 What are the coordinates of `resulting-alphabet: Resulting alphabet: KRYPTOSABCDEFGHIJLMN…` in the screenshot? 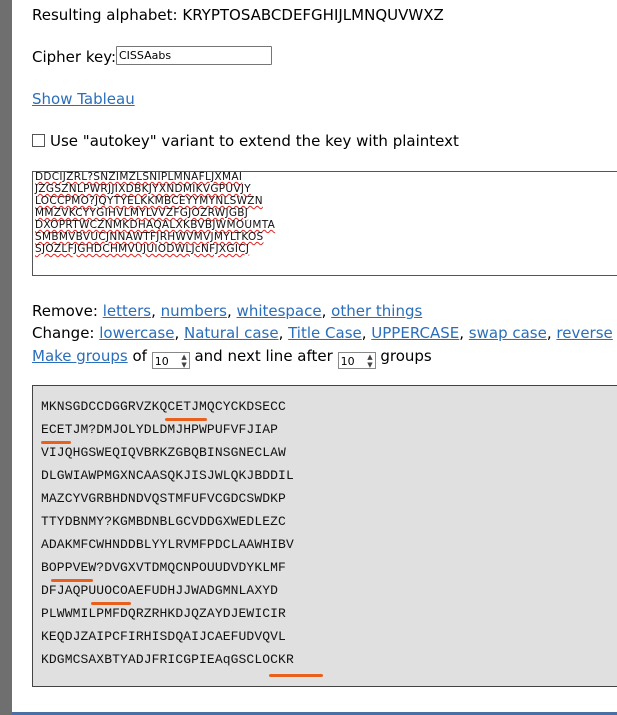 It's located at (238, 15).